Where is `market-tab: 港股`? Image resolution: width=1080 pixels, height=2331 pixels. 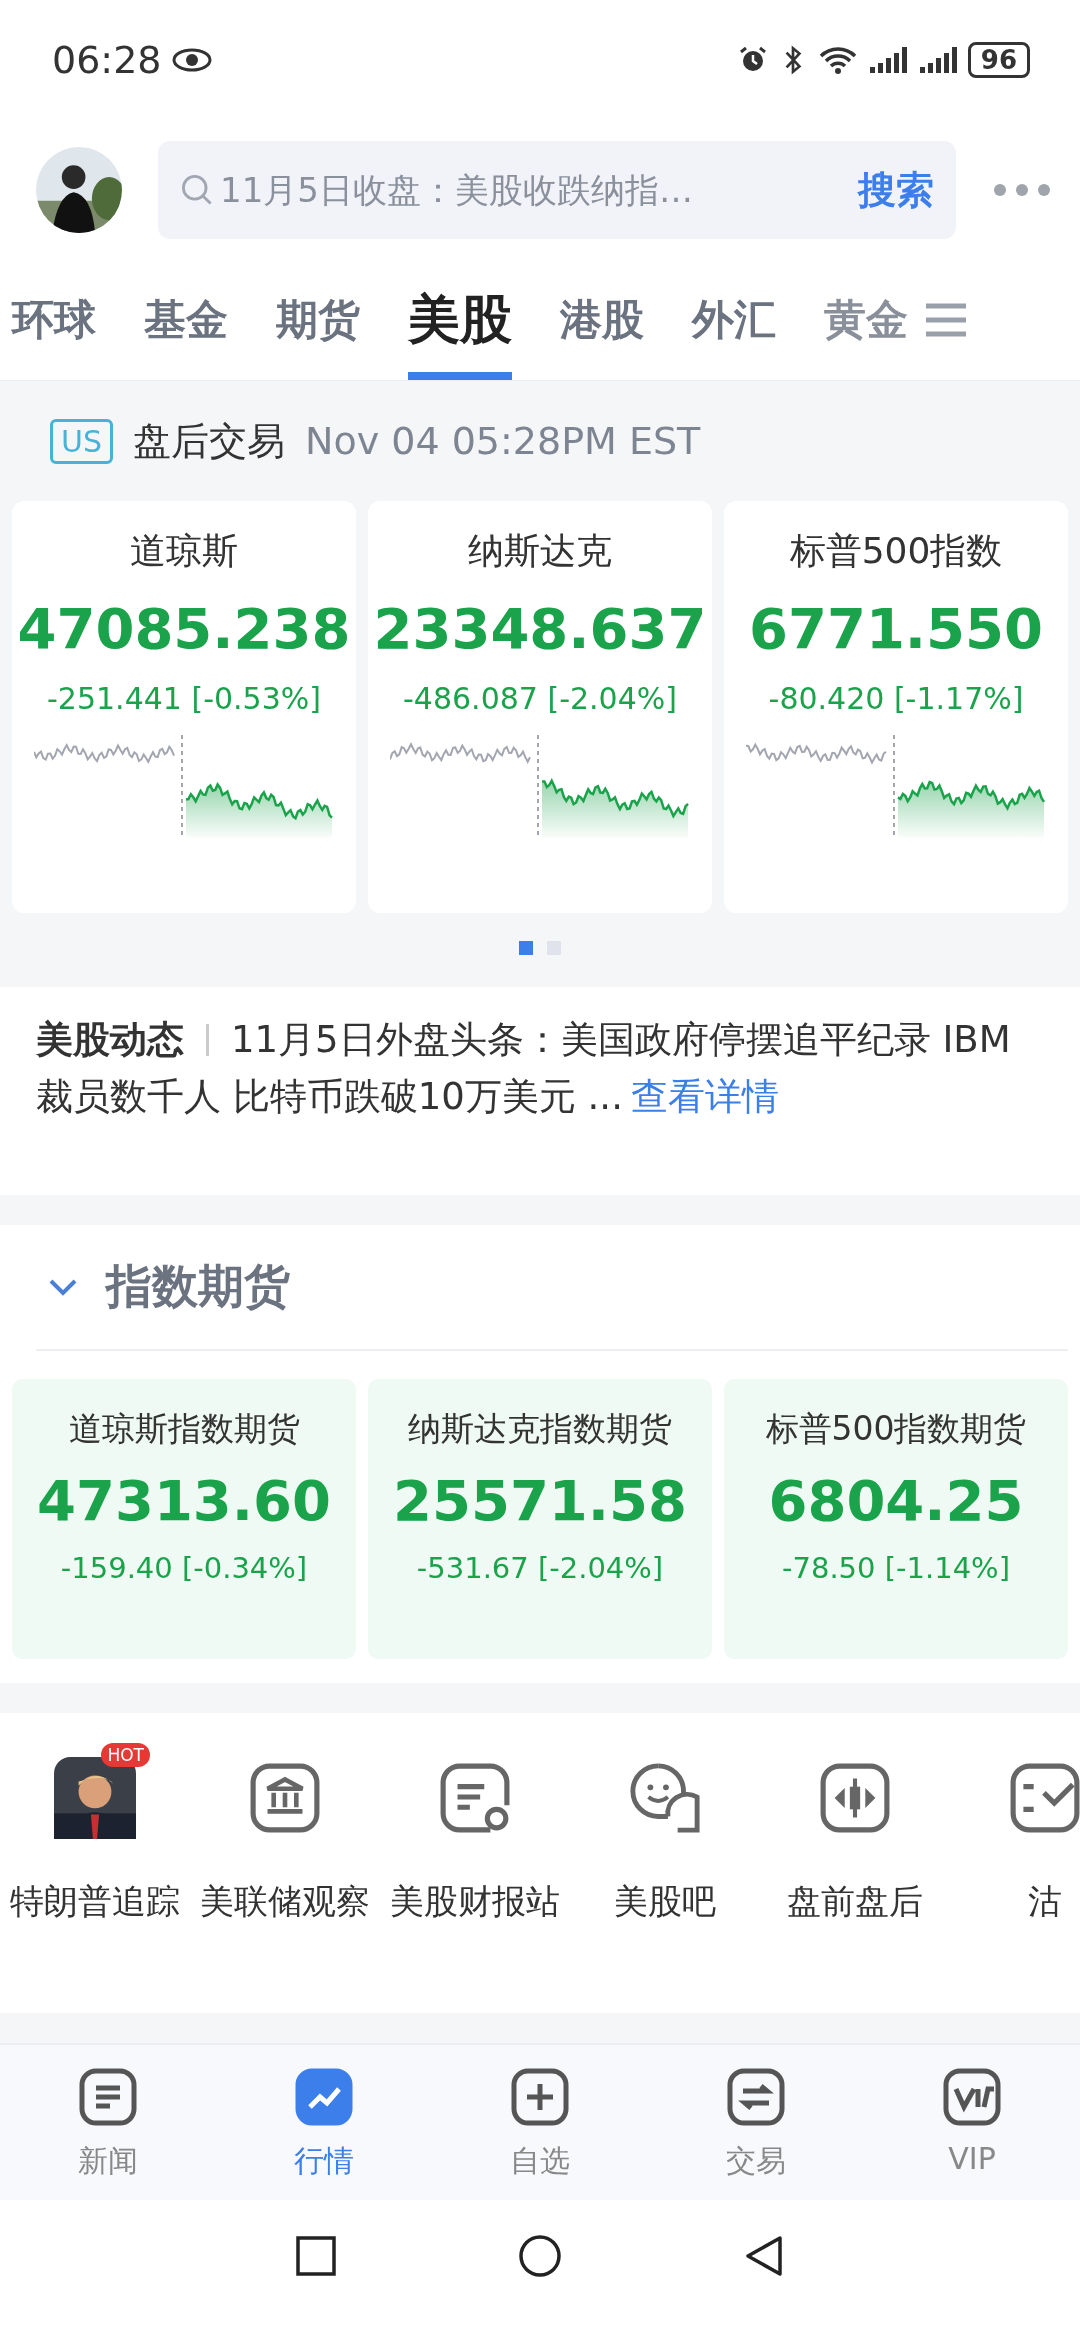
market-tab: 港股 is located at coordinates (602, 320).